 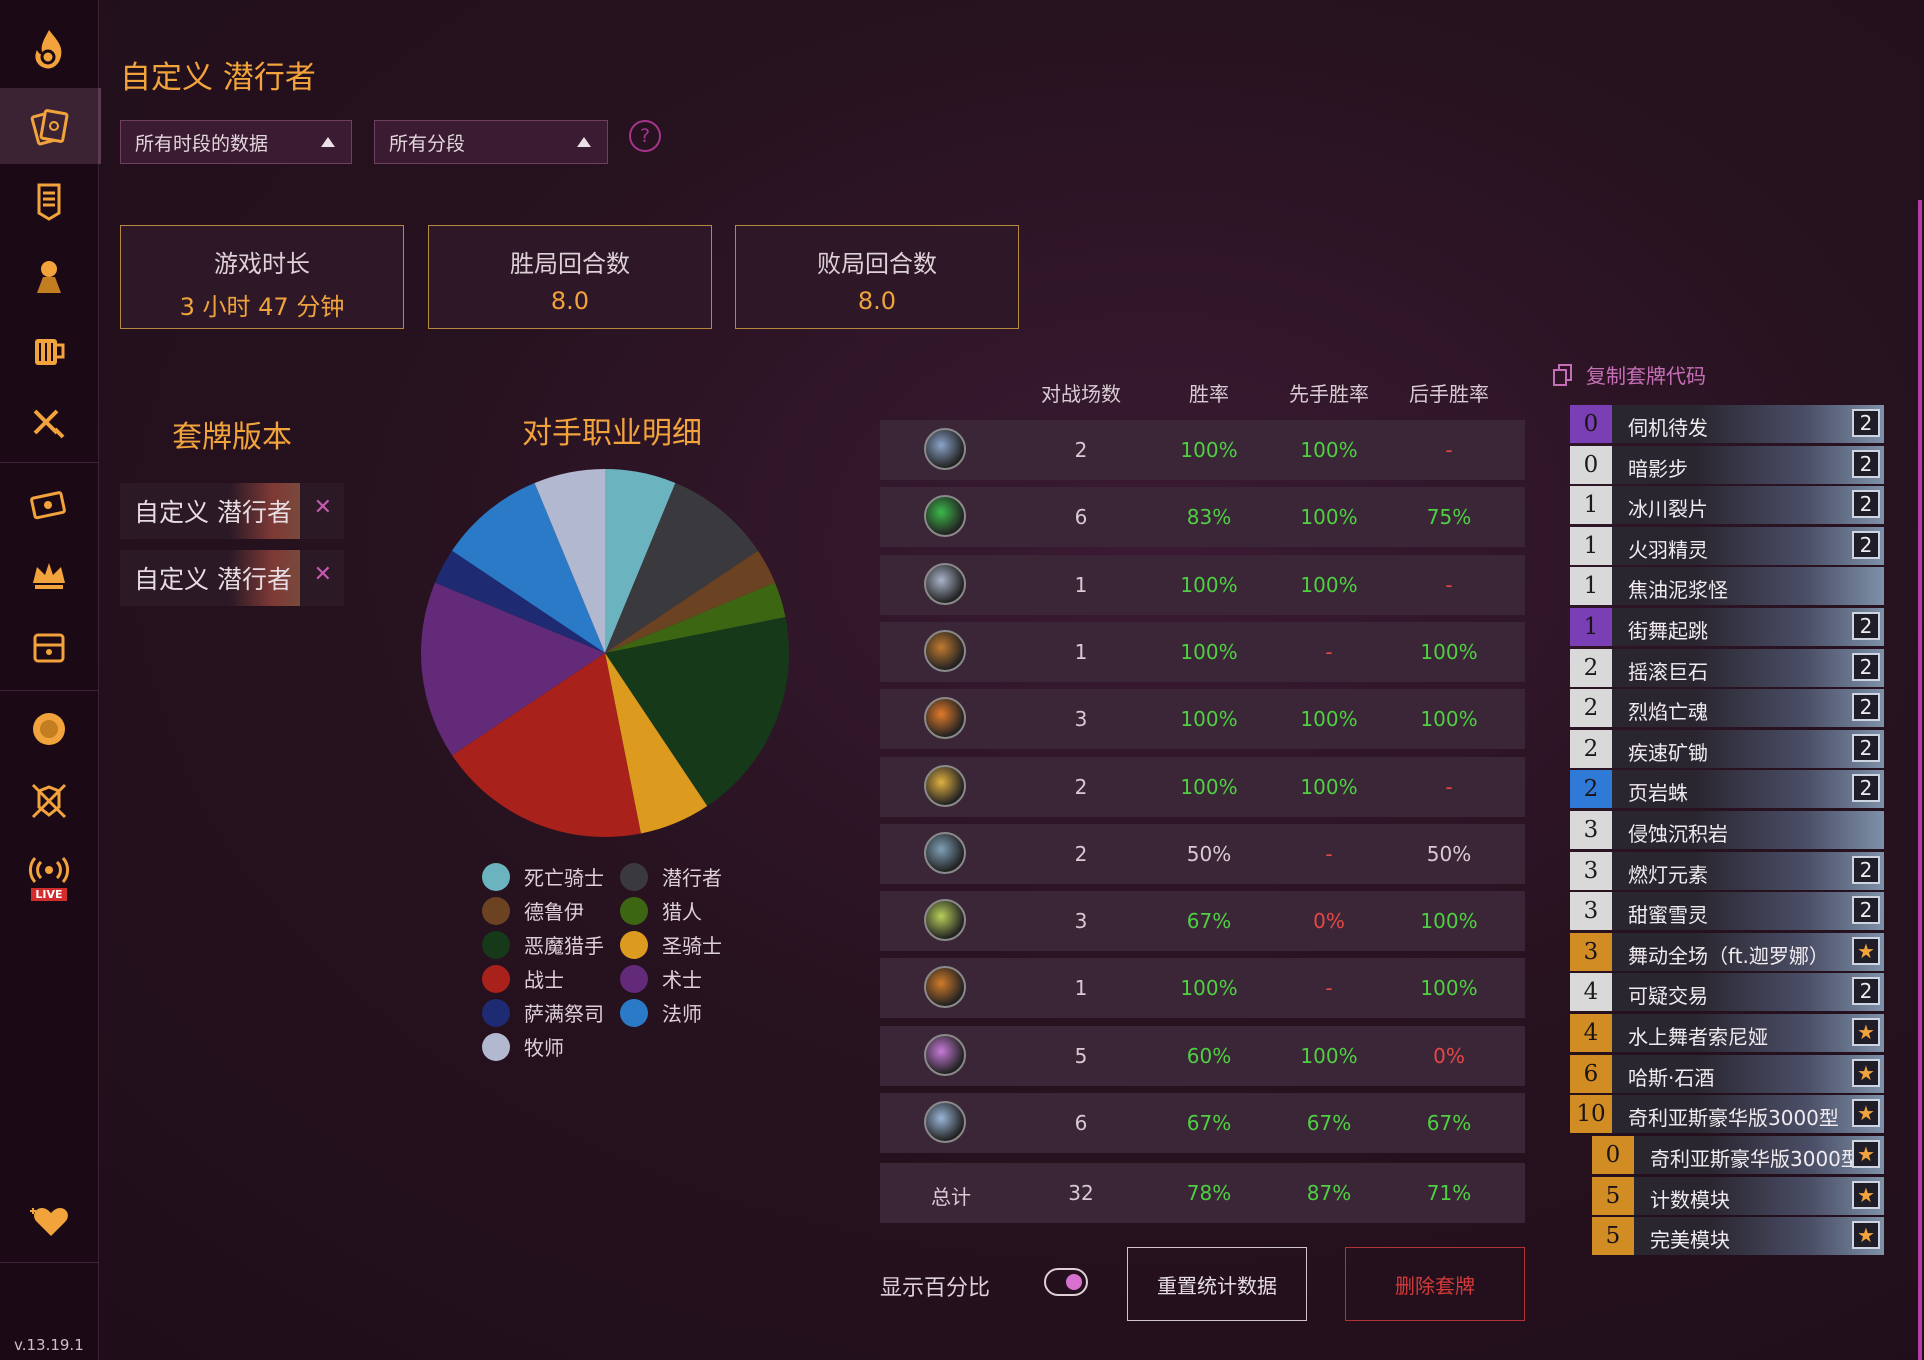 What do you see at coordinates (1202, 1055) in the screenshot?
I see `matchup-row: 5 60% 100% 0%` at bounding box center [1202, 1055].